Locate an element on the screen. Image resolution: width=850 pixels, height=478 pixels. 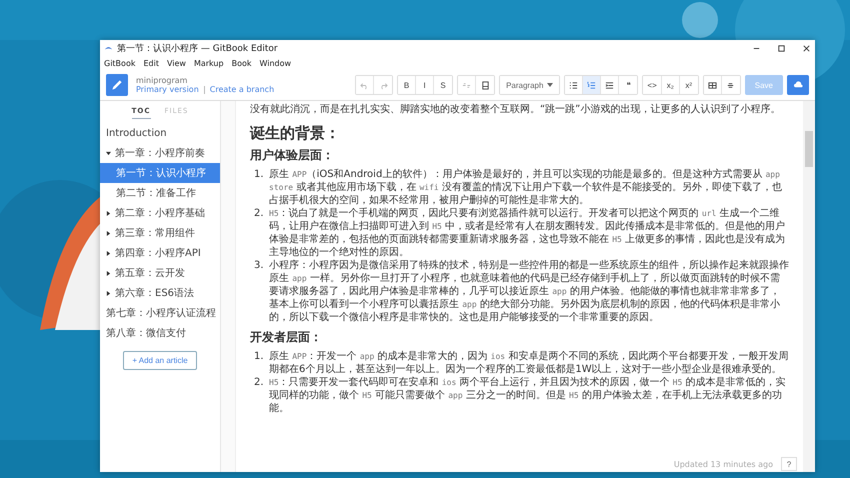
list-item-text: 原生 APP：开发一个 app 的成本是非常大的，因为 ios 和安卓是两个不同的系统，因此两个平台都要开发，一般开发周期都在6个月以上，甚至达到一年以上。因为一个程序的工资最低都是1W以上，这对于一些小型企业是很难承受的。 is located at coordinates (529, 363).